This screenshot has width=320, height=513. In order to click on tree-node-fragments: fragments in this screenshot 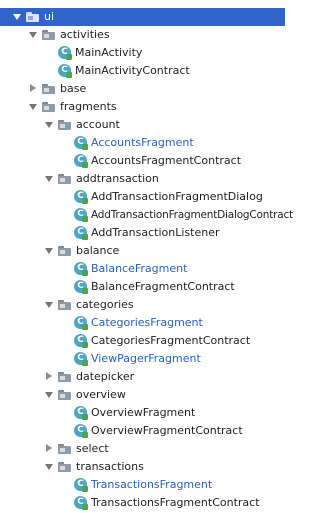, I will do `click(142, 107)`.